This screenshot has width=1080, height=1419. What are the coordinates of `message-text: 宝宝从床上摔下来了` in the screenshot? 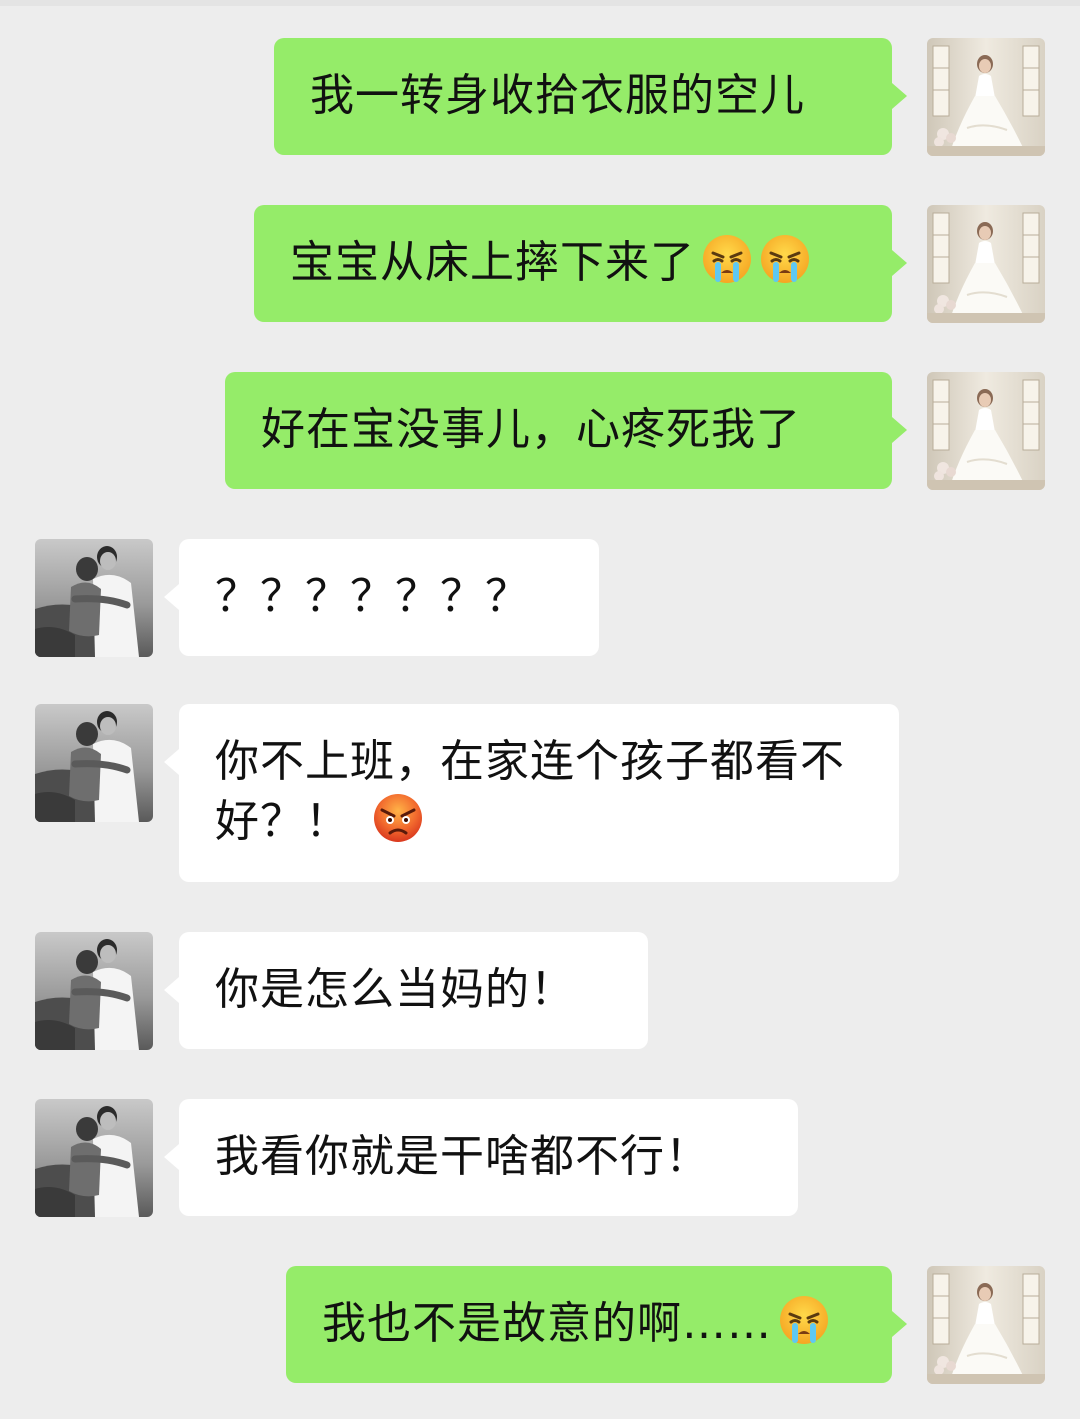 It's located at (492, 262).